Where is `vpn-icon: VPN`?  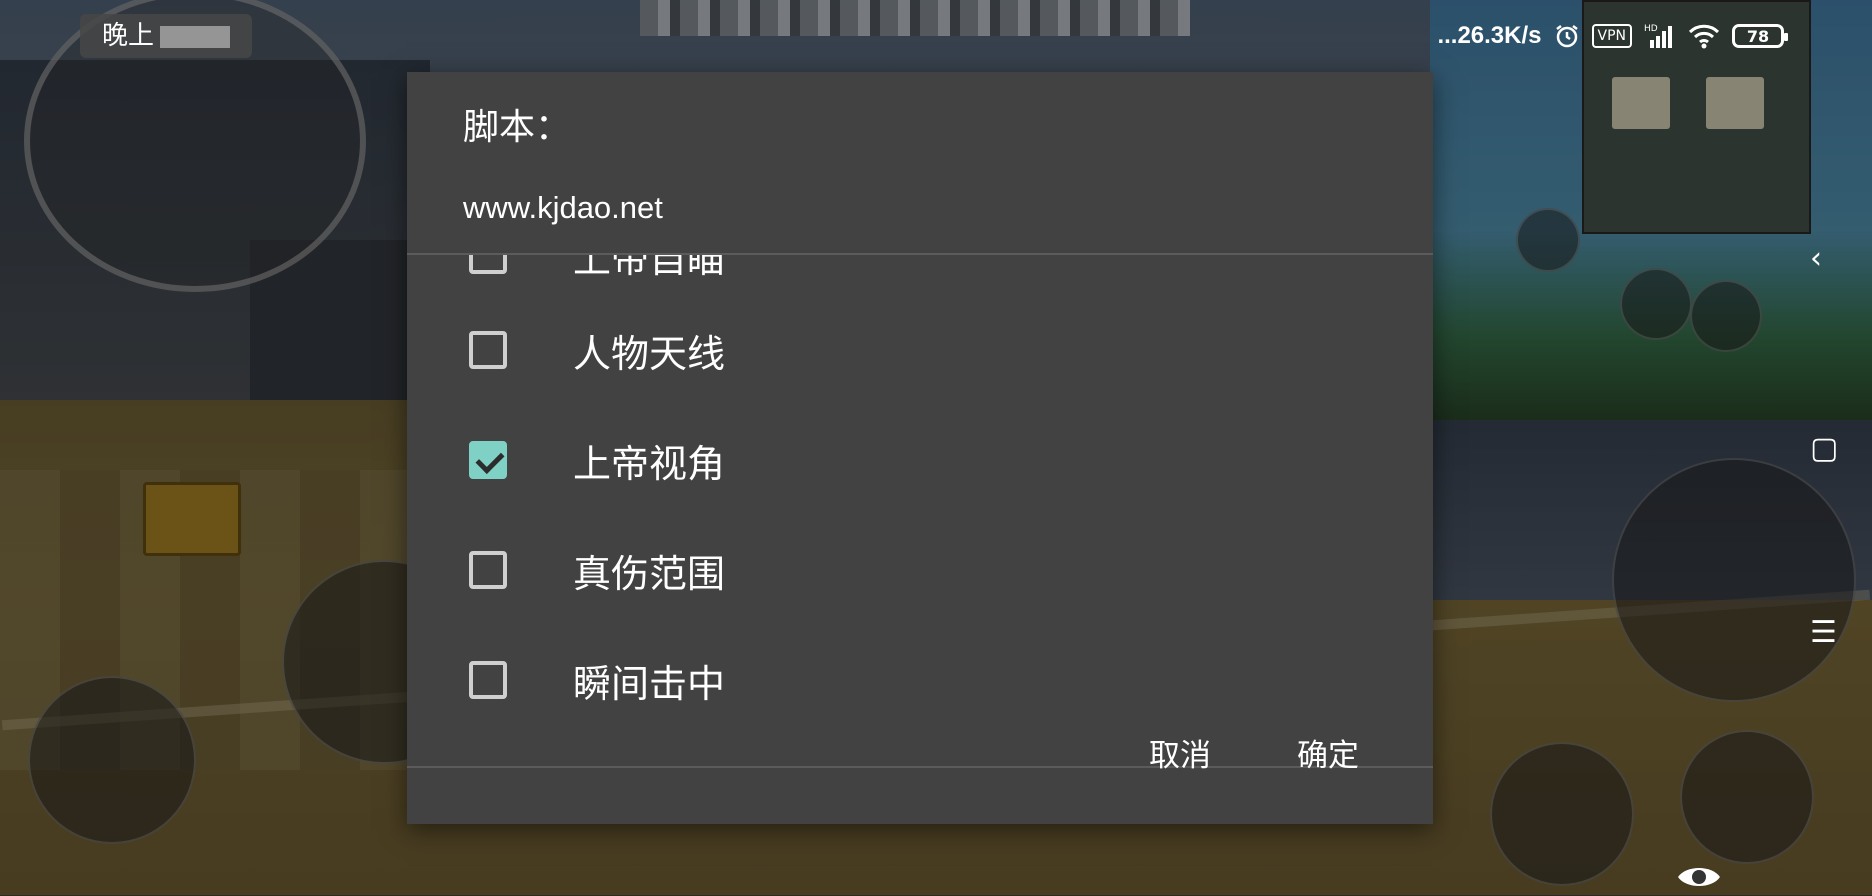
vpn-icon: VPN is located at coordinates (1611, 36).